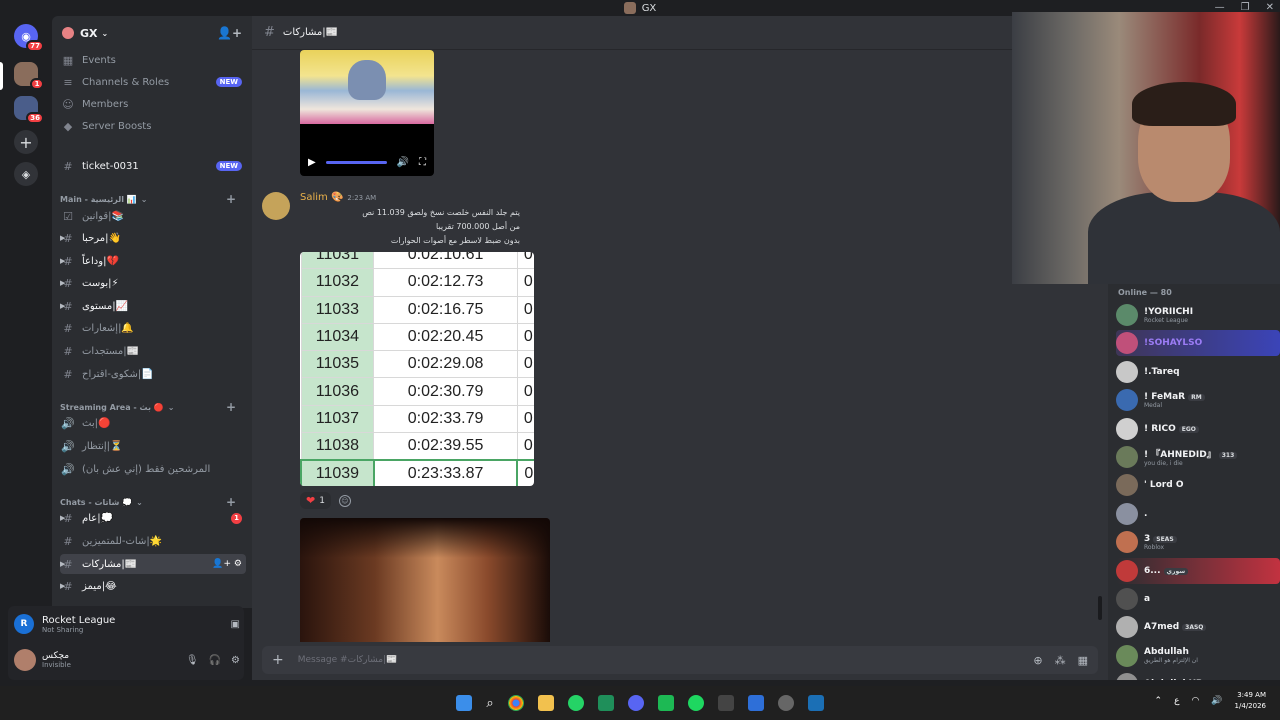  What do you see at coordinates (153, 564) in the screenshot?
I see `channel-item-selected: ▶ # مشاركات|📰 👤+ ⚙` at bounding box center [153, 564].